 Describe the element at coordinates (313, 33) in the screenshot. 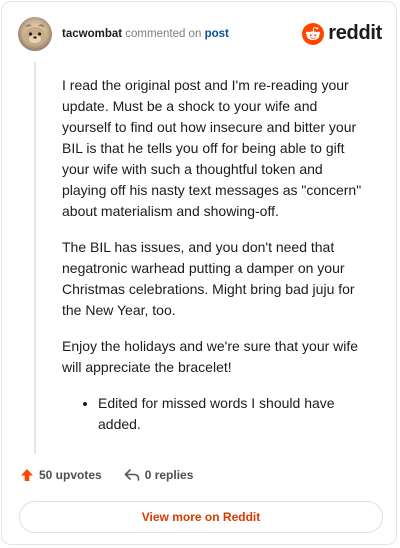

I see `reddit-logo-icon` at that location.